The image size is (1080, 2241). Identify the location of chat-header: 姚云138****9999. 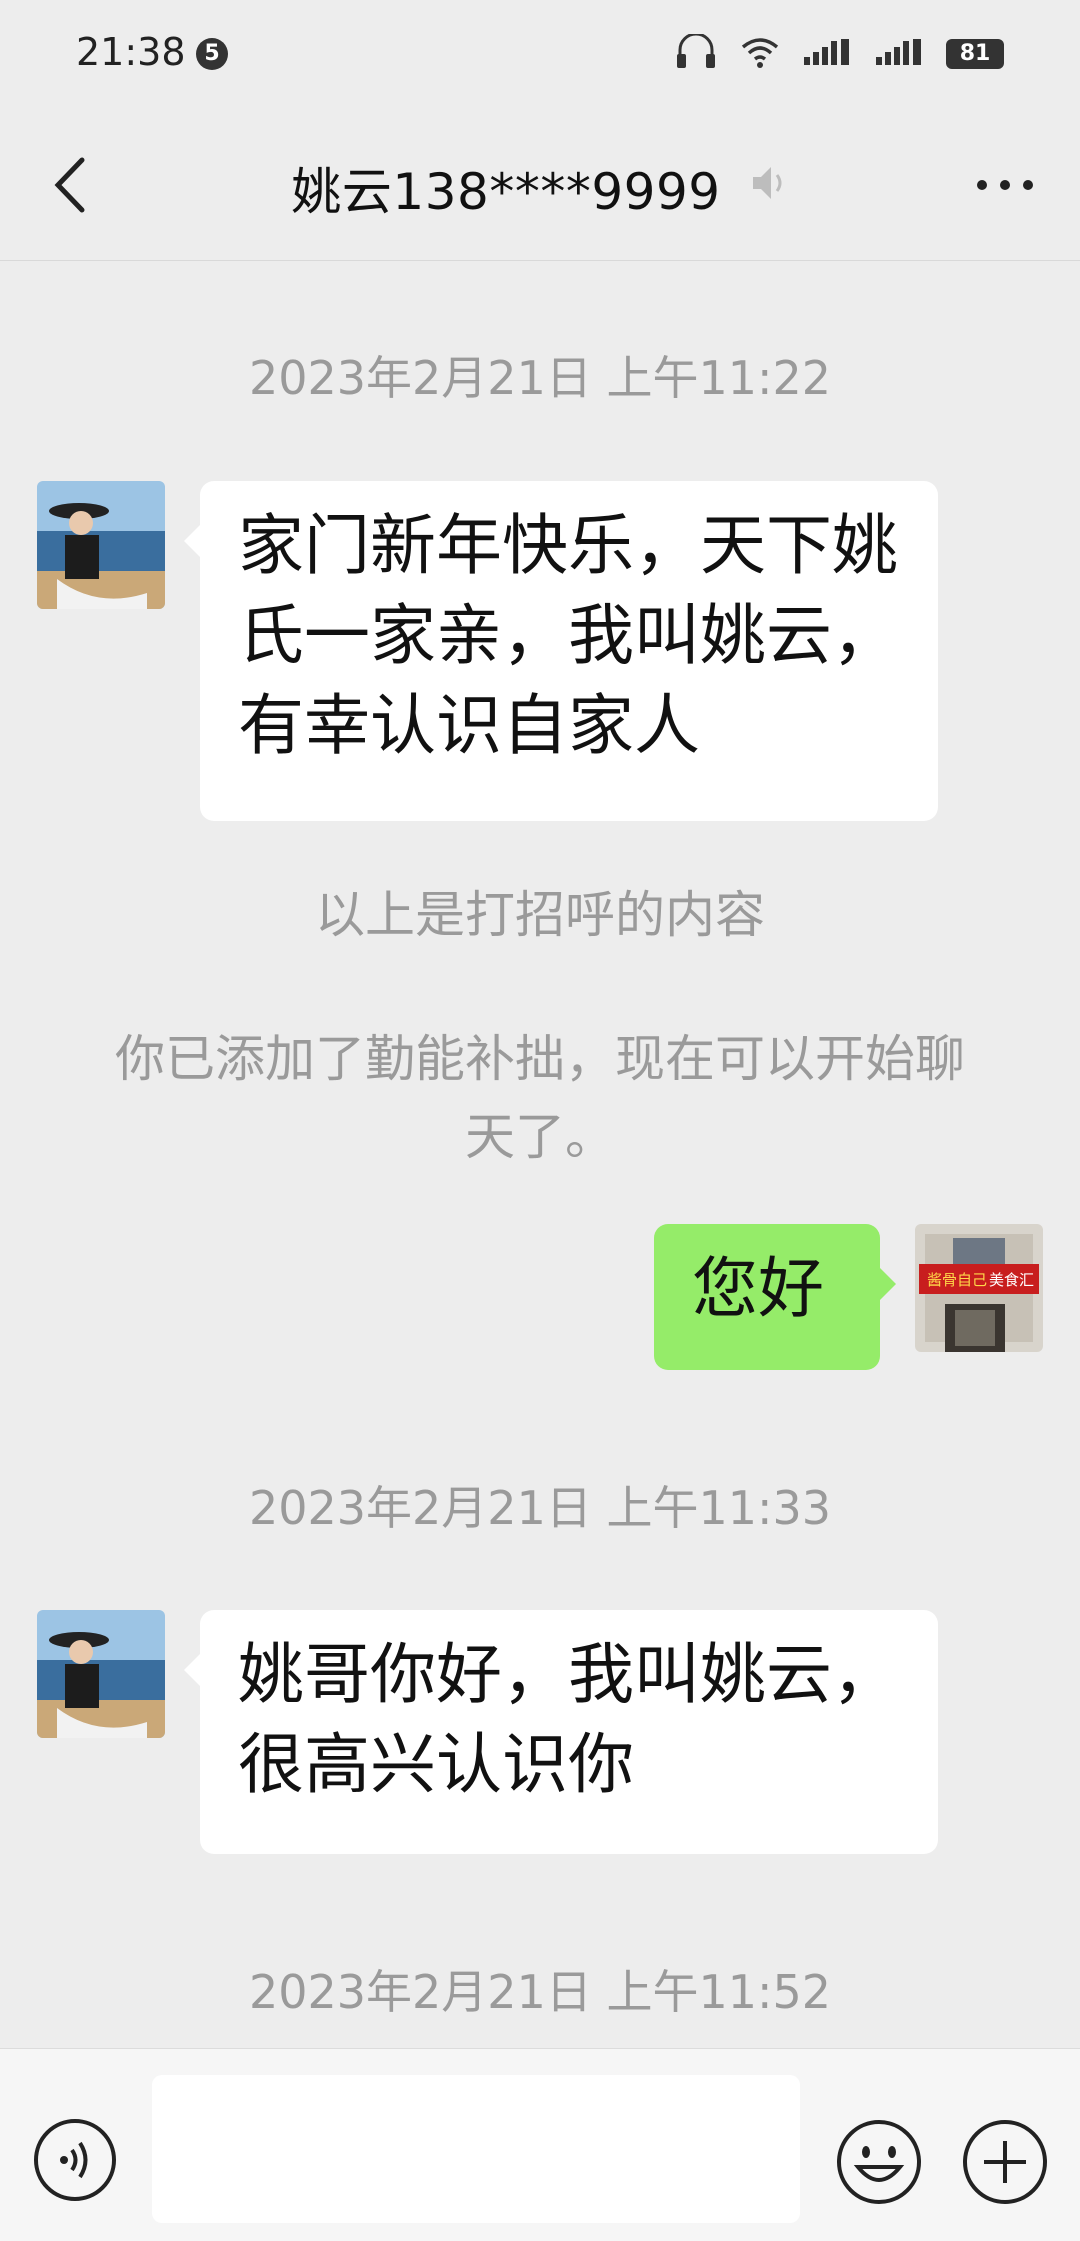
(540, 185).